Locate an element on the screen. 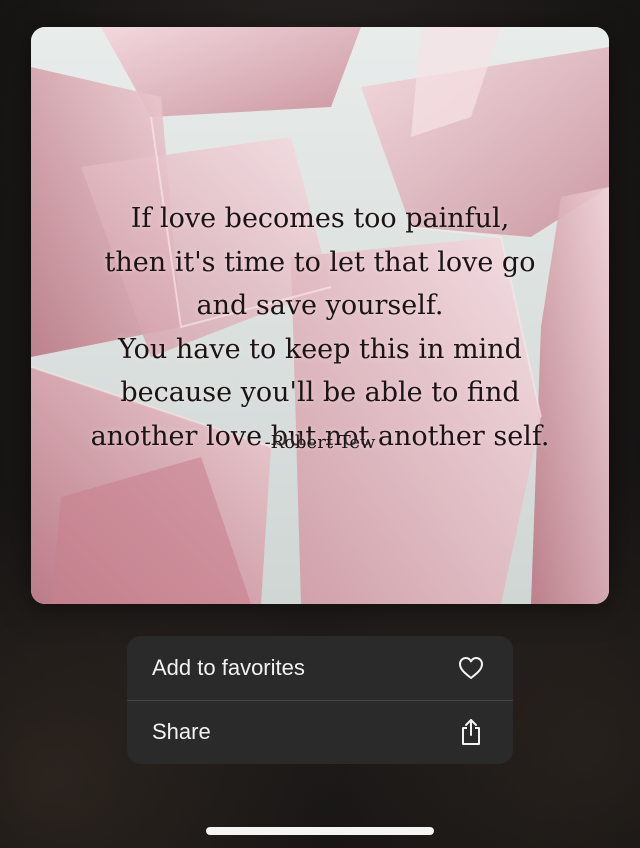  quote-line: and save yourself. is located at coordinates (320, 305).